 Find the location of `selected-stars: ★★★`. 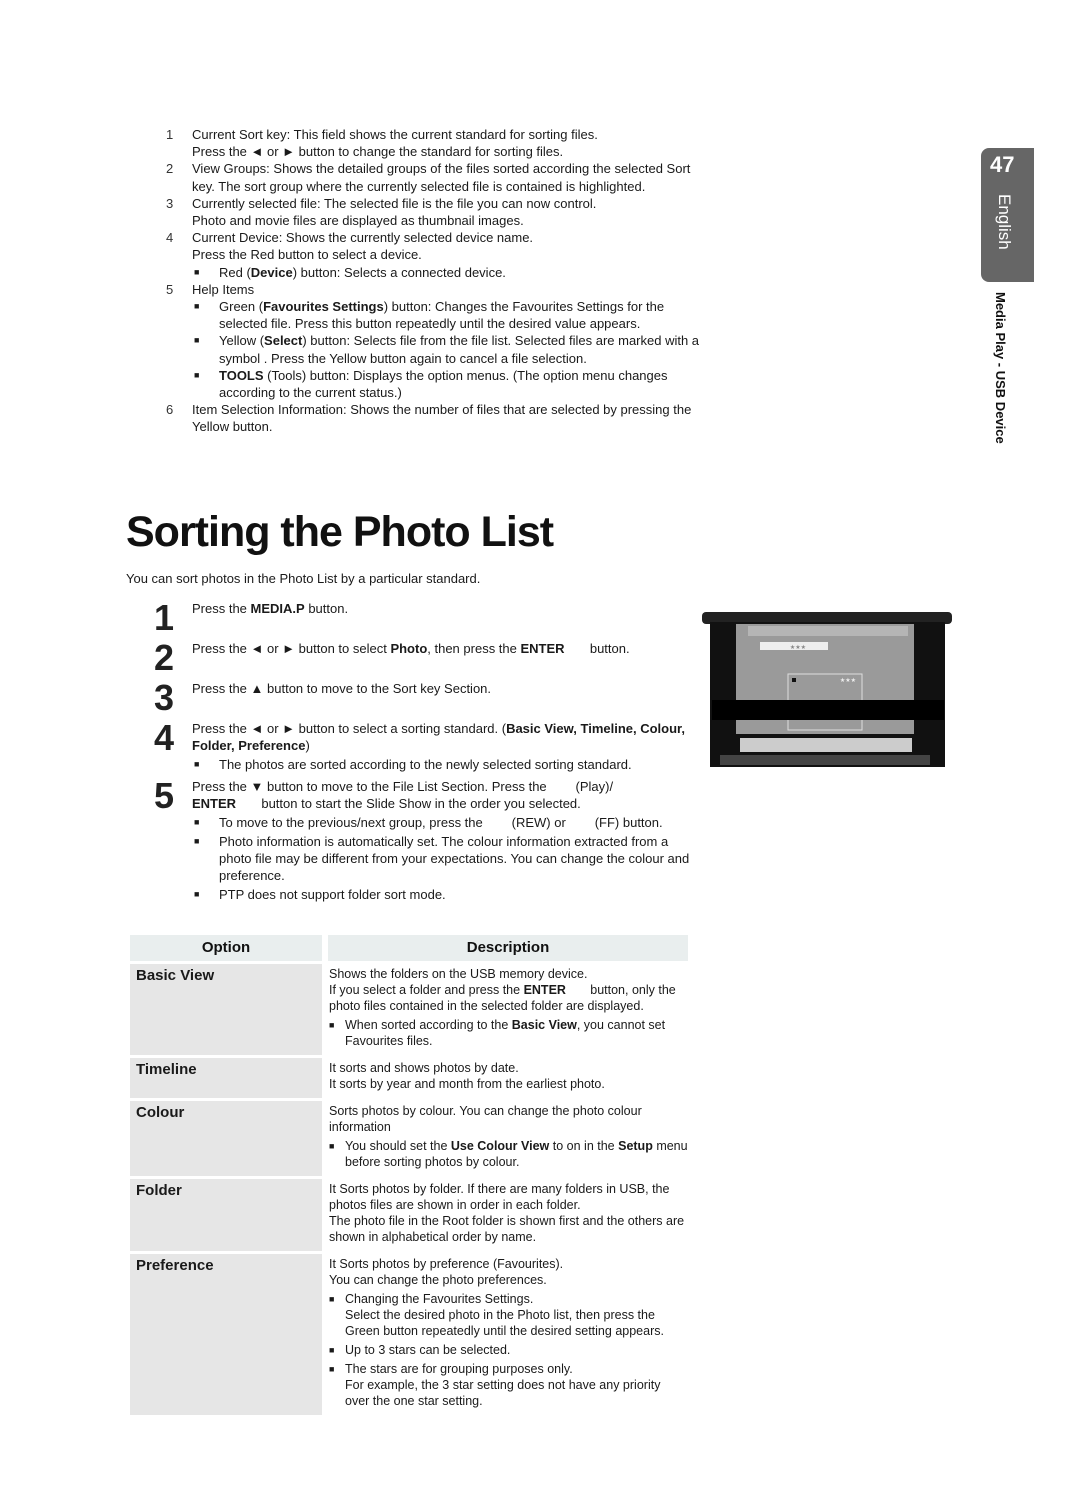

selected-stars: ★★★ is located at coordinates (848, 680).